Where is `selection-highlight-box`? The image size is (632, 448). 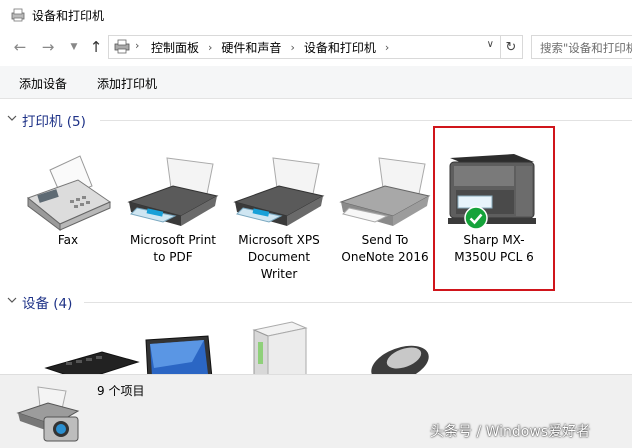
selection-highlight-box is located at coordinates (494, 208).